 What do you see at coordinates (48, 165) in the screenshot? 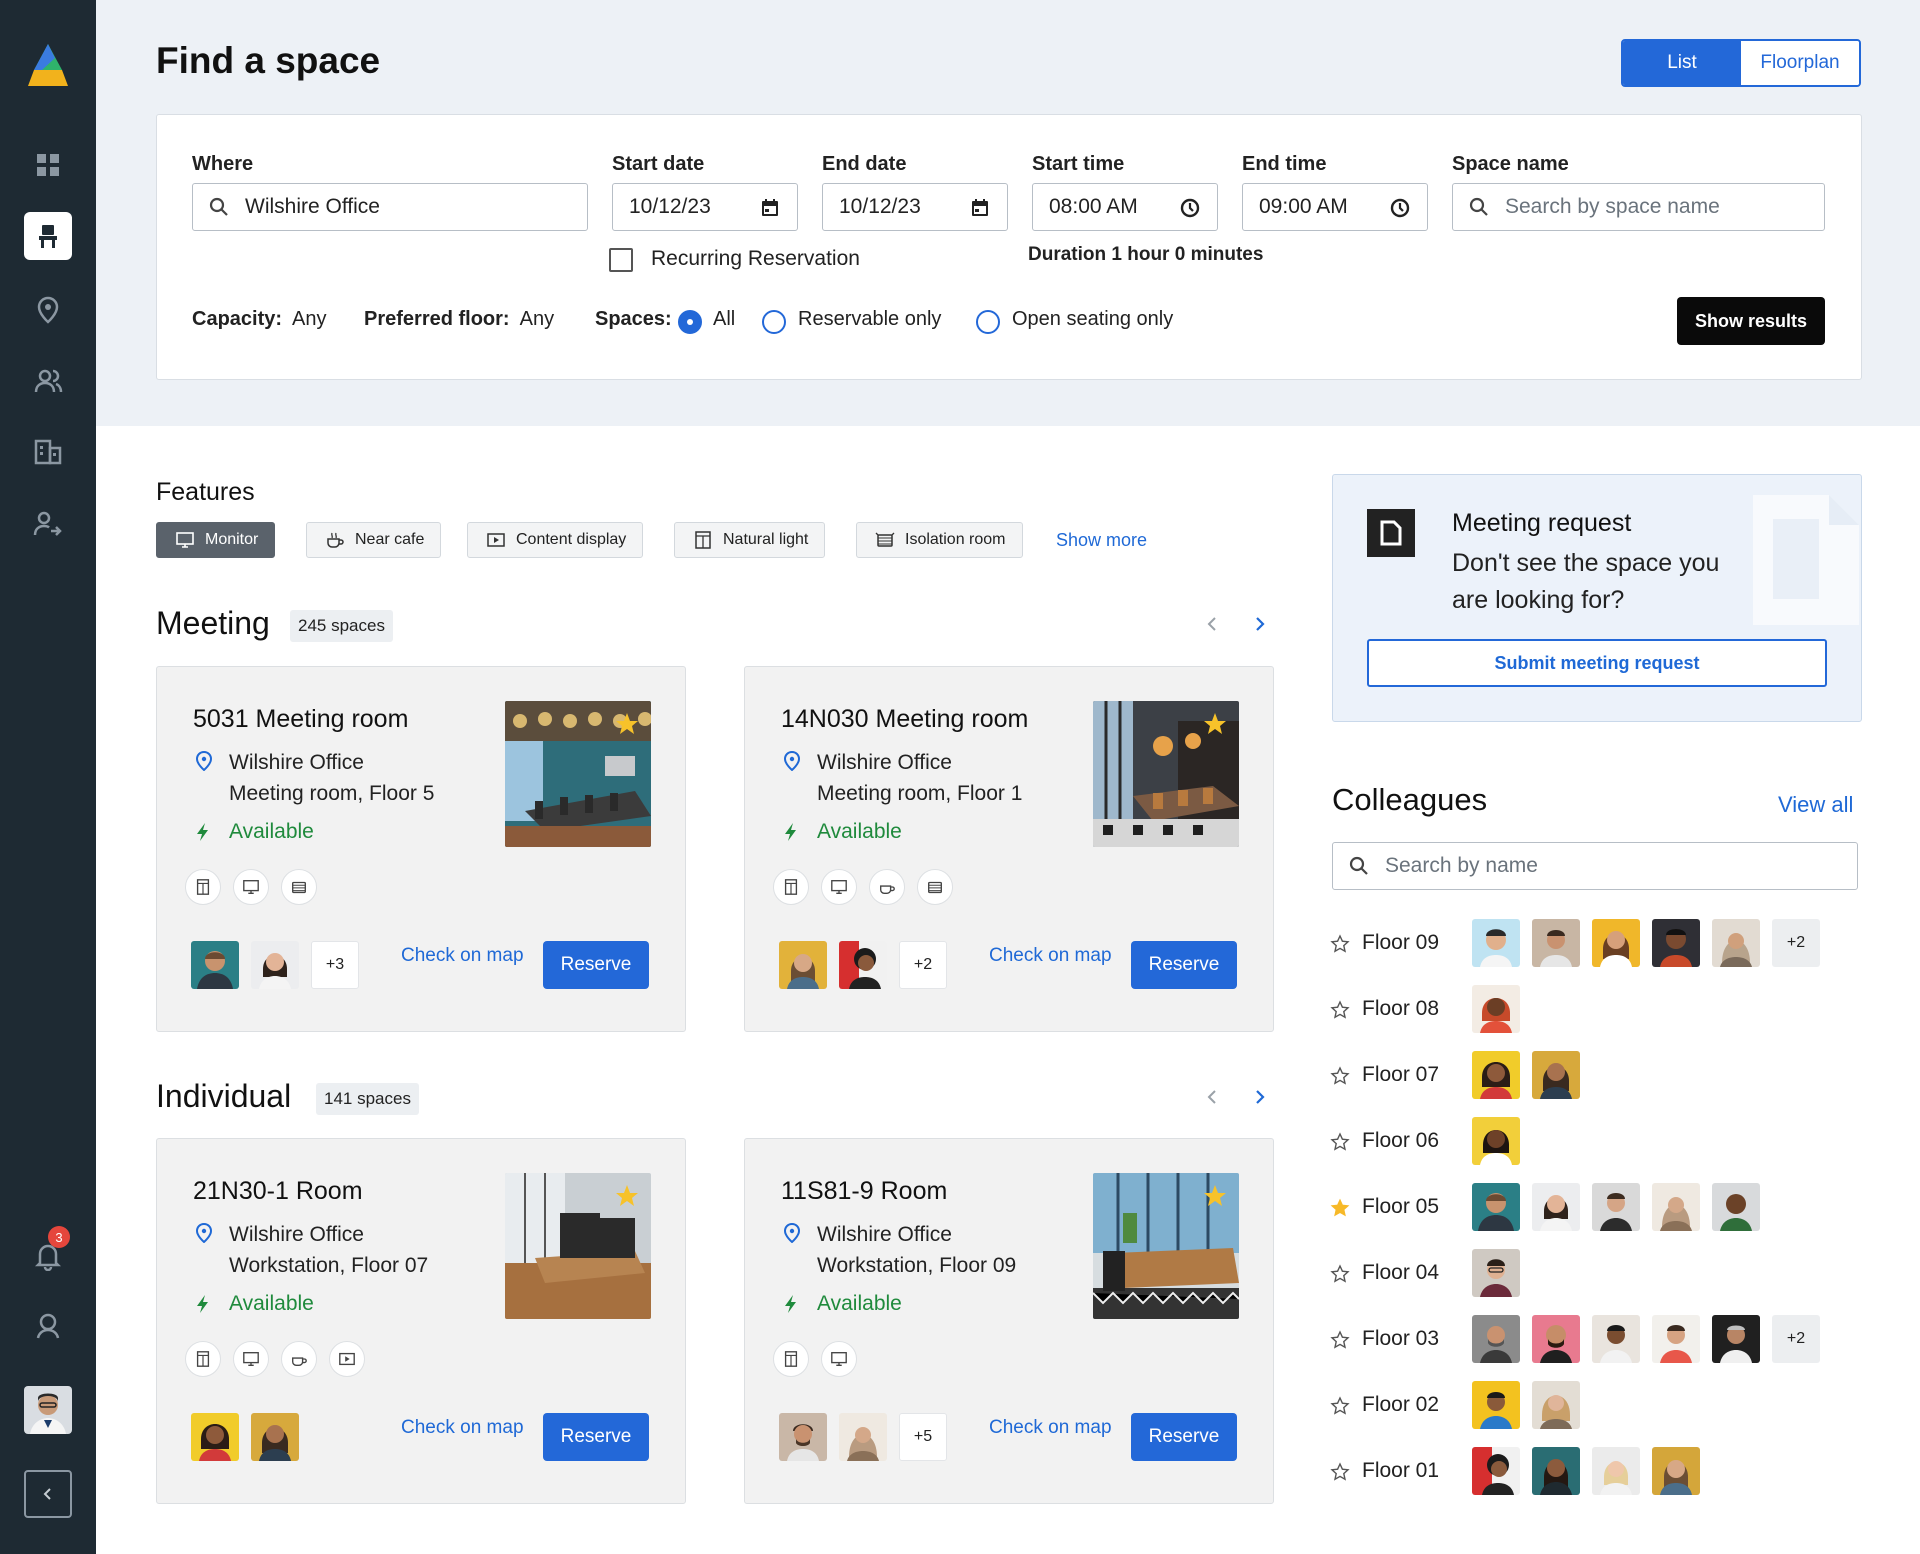
I see `dashboard-icon` at bounding box center [48, 165].